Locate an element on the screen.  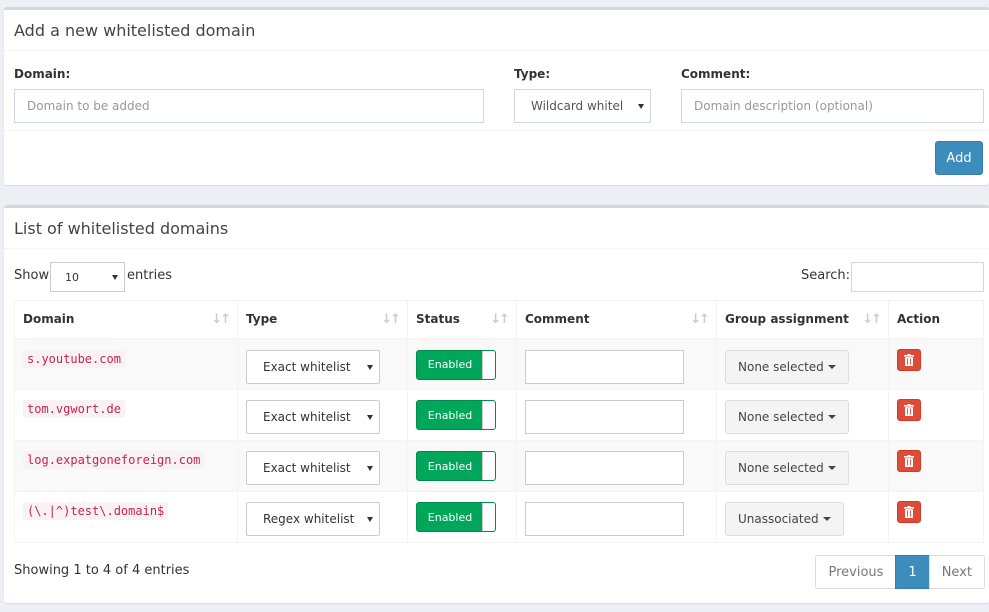
domain-input is located at coordinates (249, 106).